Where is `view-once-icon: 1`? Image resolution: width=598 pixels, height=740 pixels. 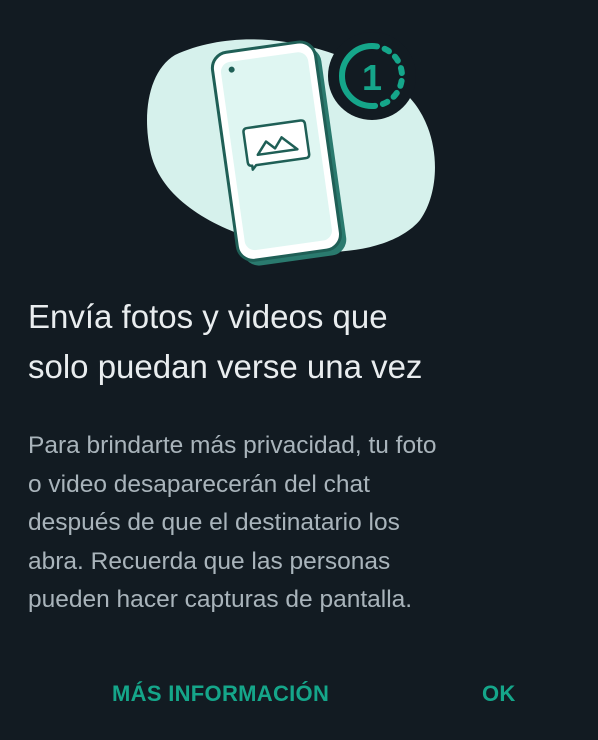
view-once-icon: 1 is located at coordinates (372, 76).